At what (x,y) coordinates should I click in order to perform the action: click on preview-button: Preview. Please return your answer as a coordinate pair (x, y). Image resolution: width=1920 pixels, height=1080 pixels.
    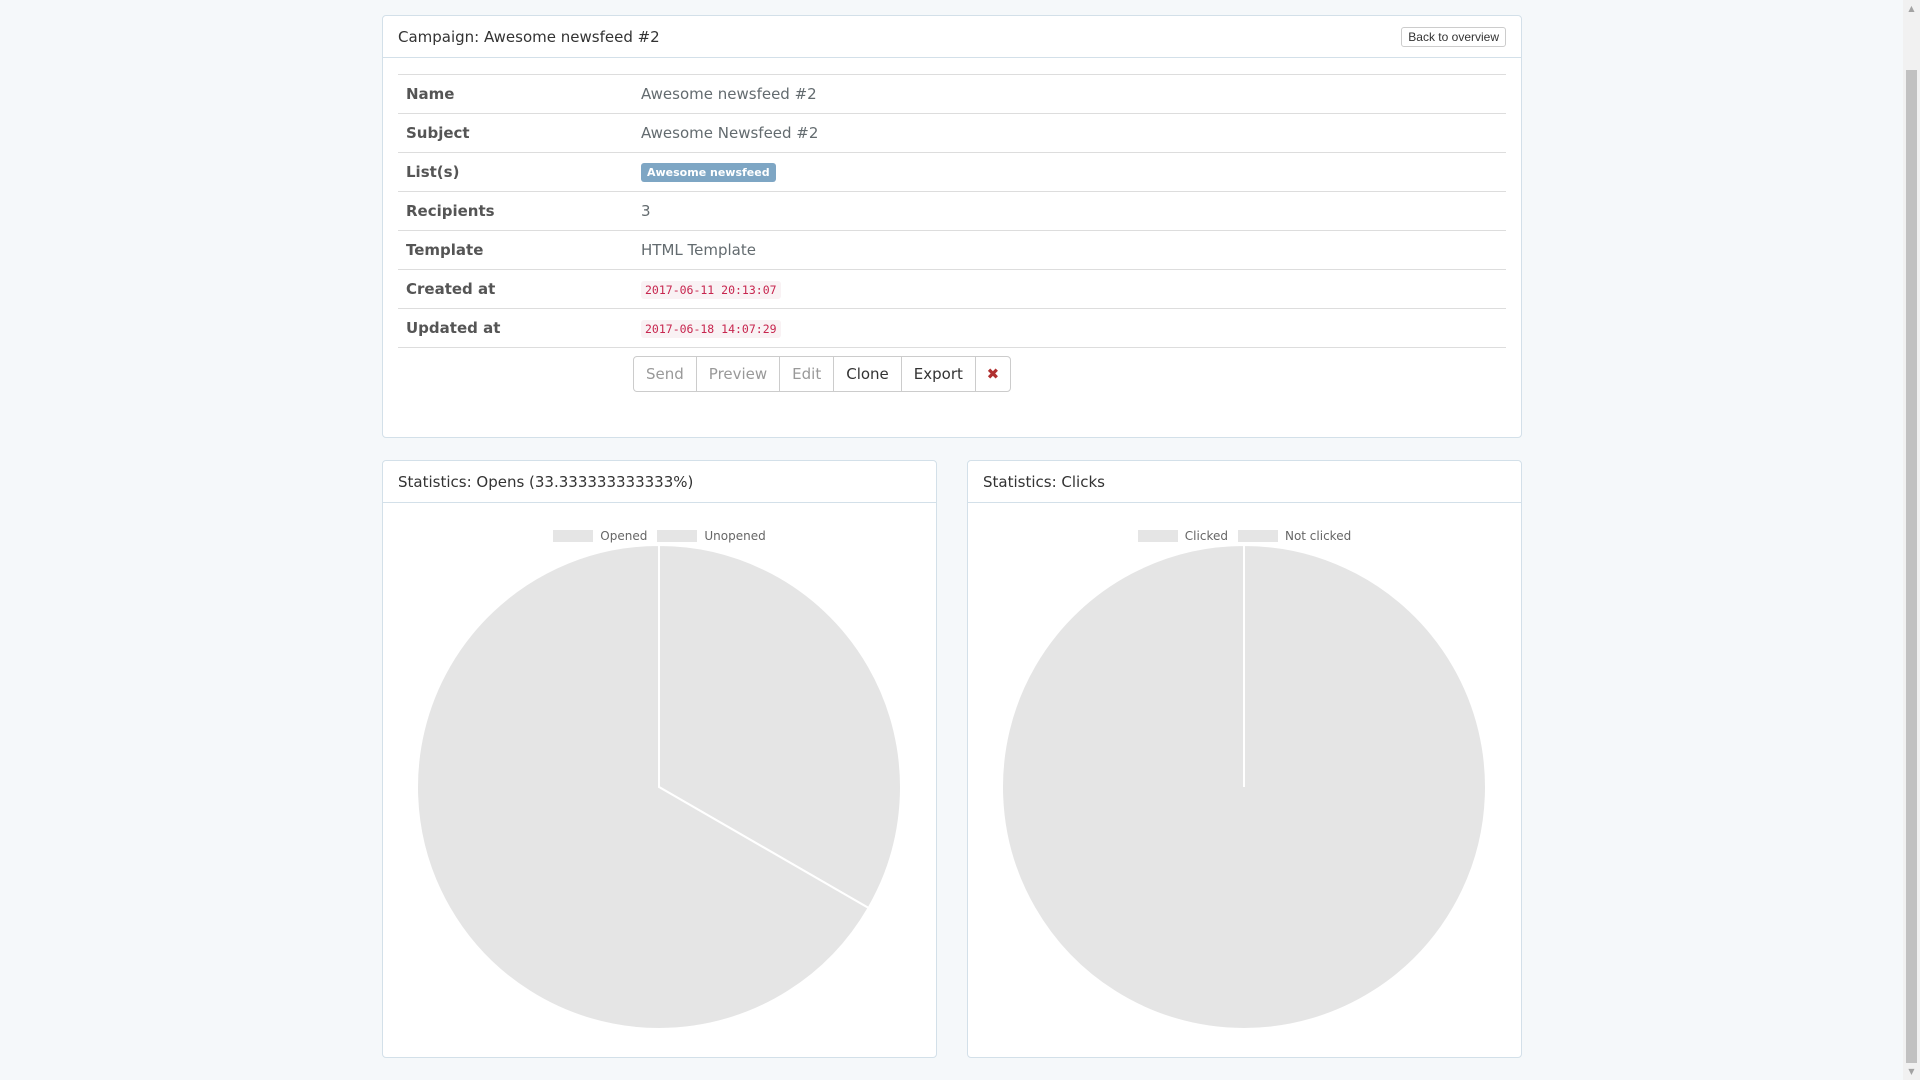
    Looking at the image, I should click on (738, 374).